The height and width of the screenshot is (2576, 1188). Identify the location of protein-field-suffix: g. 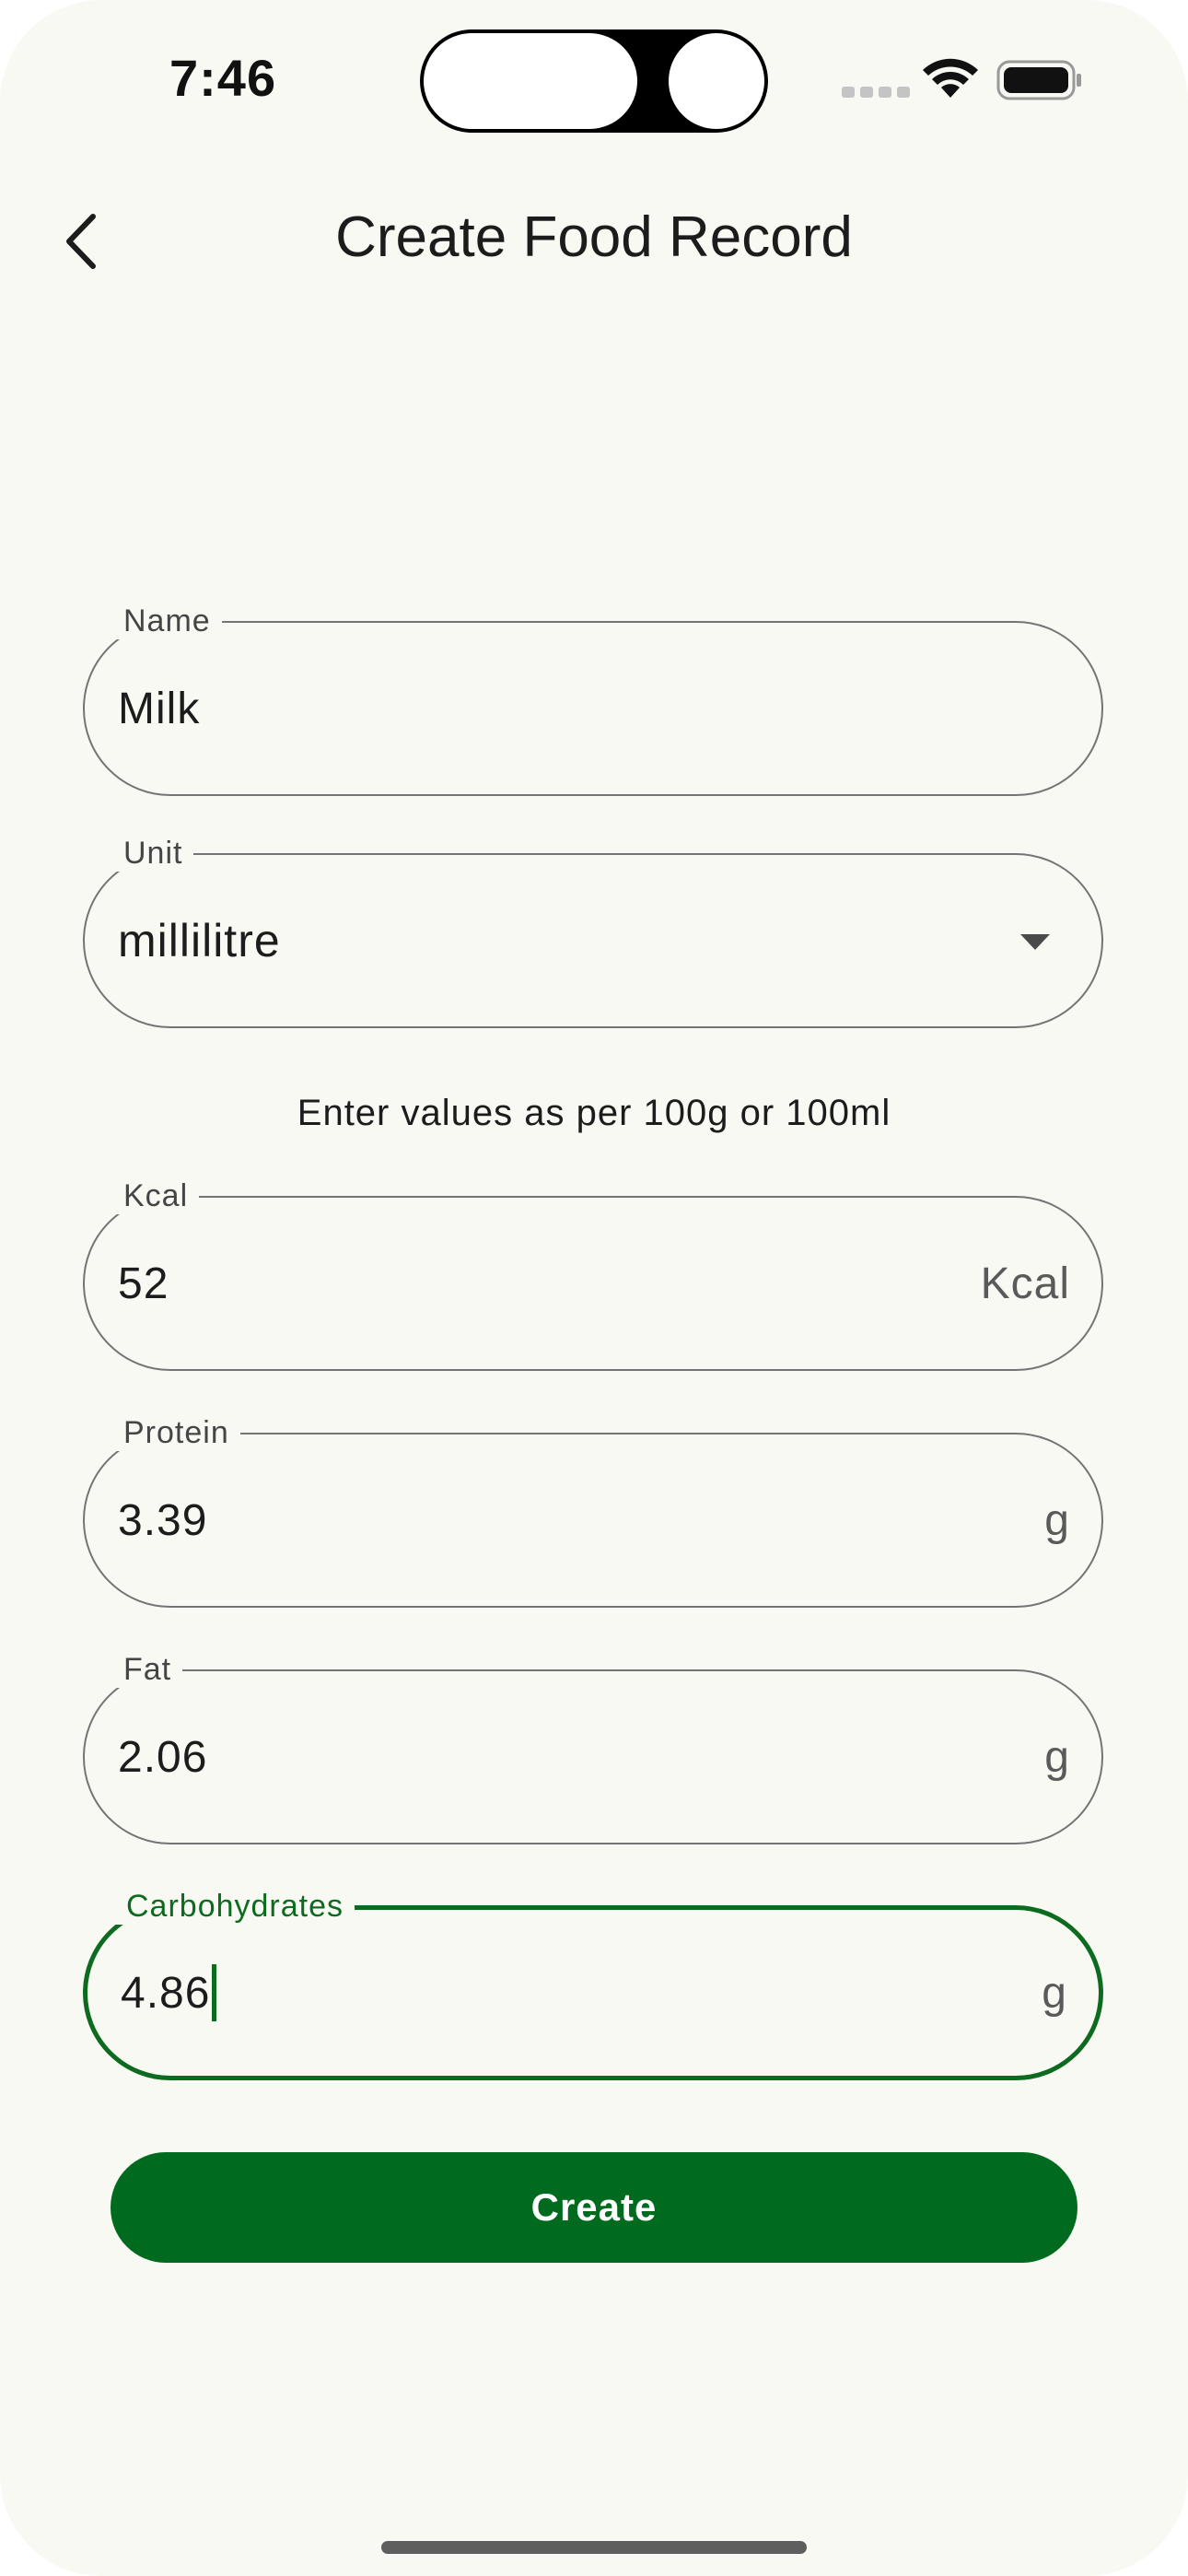
(1057, 1520).